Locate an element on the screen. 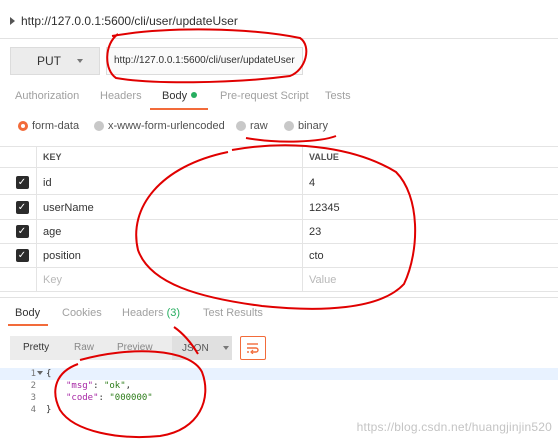 Image resolution: width=558 pixels, height=445 pixels. response-tabs: Body Cookies Headers (3) Test Results is located at coordinates (279, 314).